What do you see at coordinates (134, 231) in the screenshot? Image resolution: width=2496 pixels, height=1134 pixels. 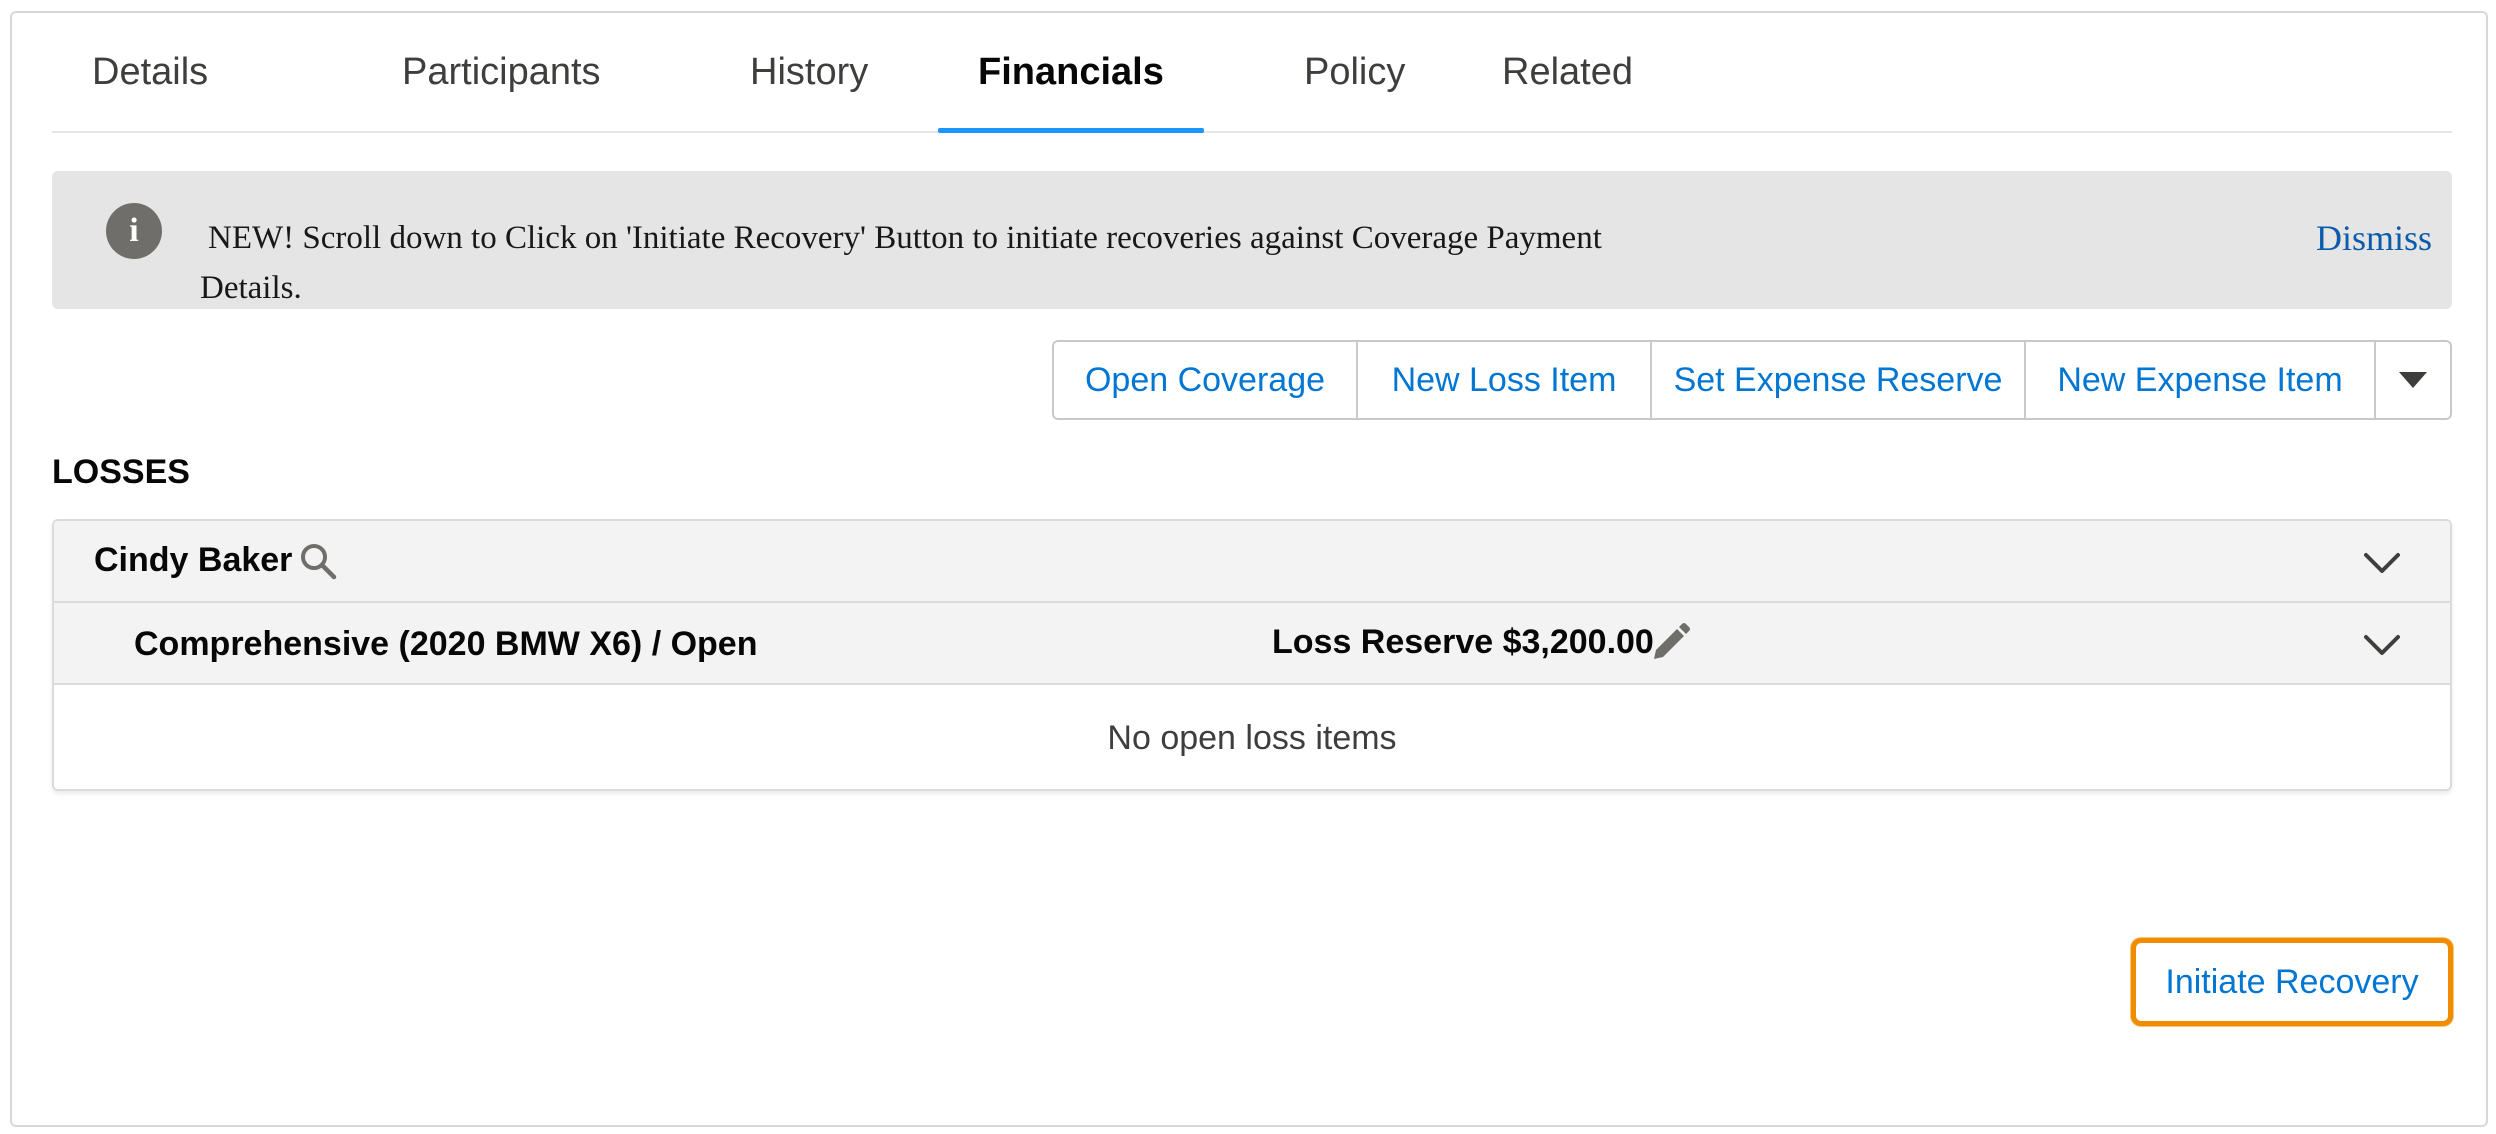 I see `info-icon: i` at bounding box center [134, 231].